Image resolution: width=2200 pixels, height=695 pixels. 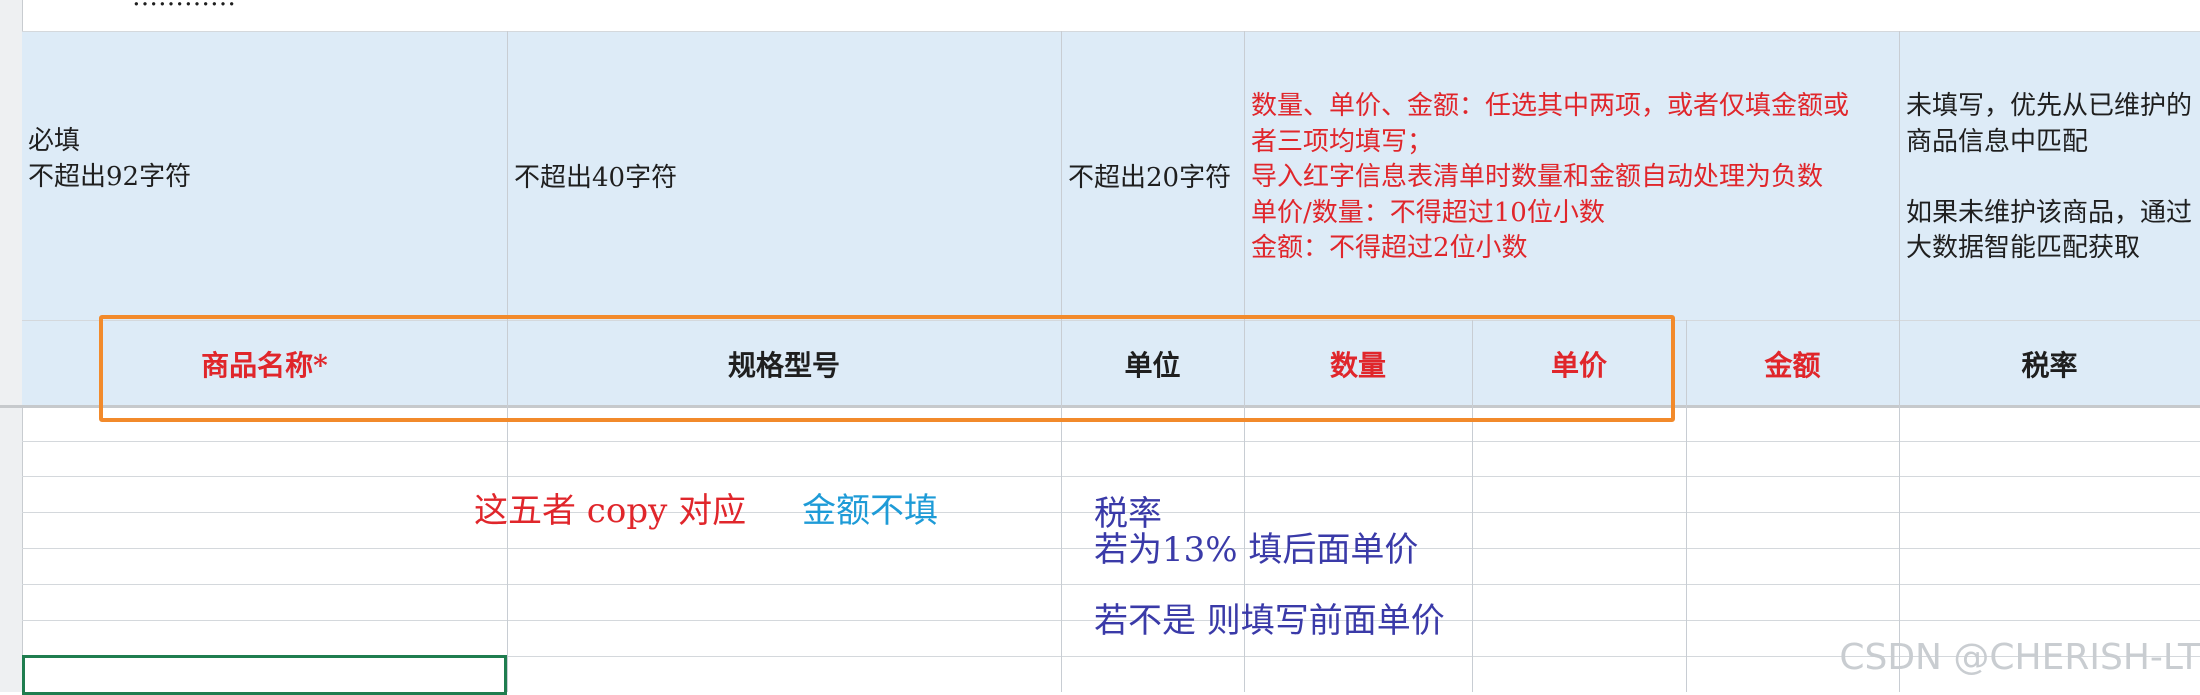 I want to click on annotation-tax-rate: 税率, so click(x=1128, y=514).